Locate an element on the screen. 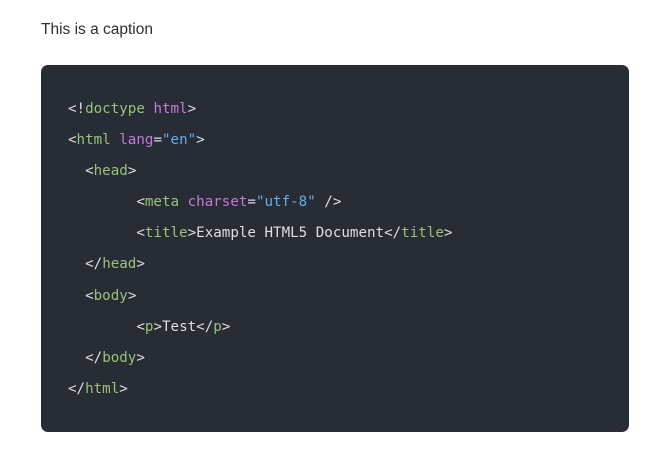 Image resolution: width=670 pixels, height=474 pixels. code-attribute: html is located at coordinates (170, 109).